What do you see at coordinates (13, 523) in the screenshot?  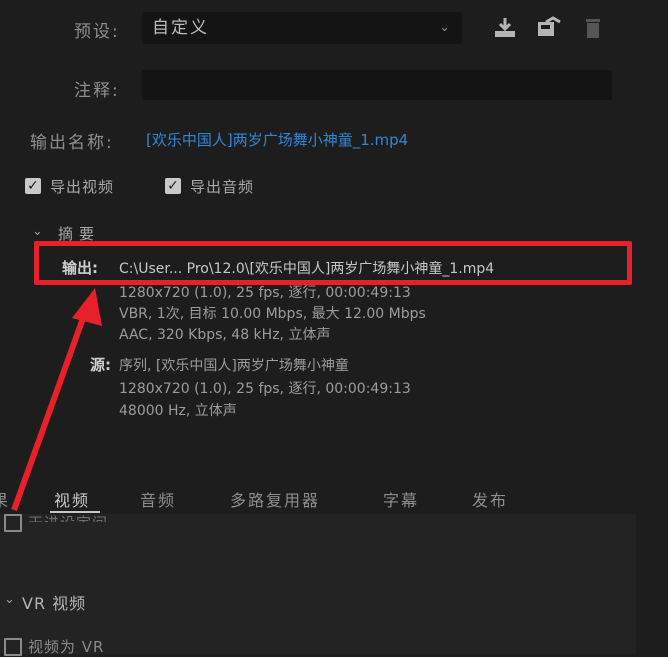 I see `basic-settings-checkbox` at bounding box center [13, 523].